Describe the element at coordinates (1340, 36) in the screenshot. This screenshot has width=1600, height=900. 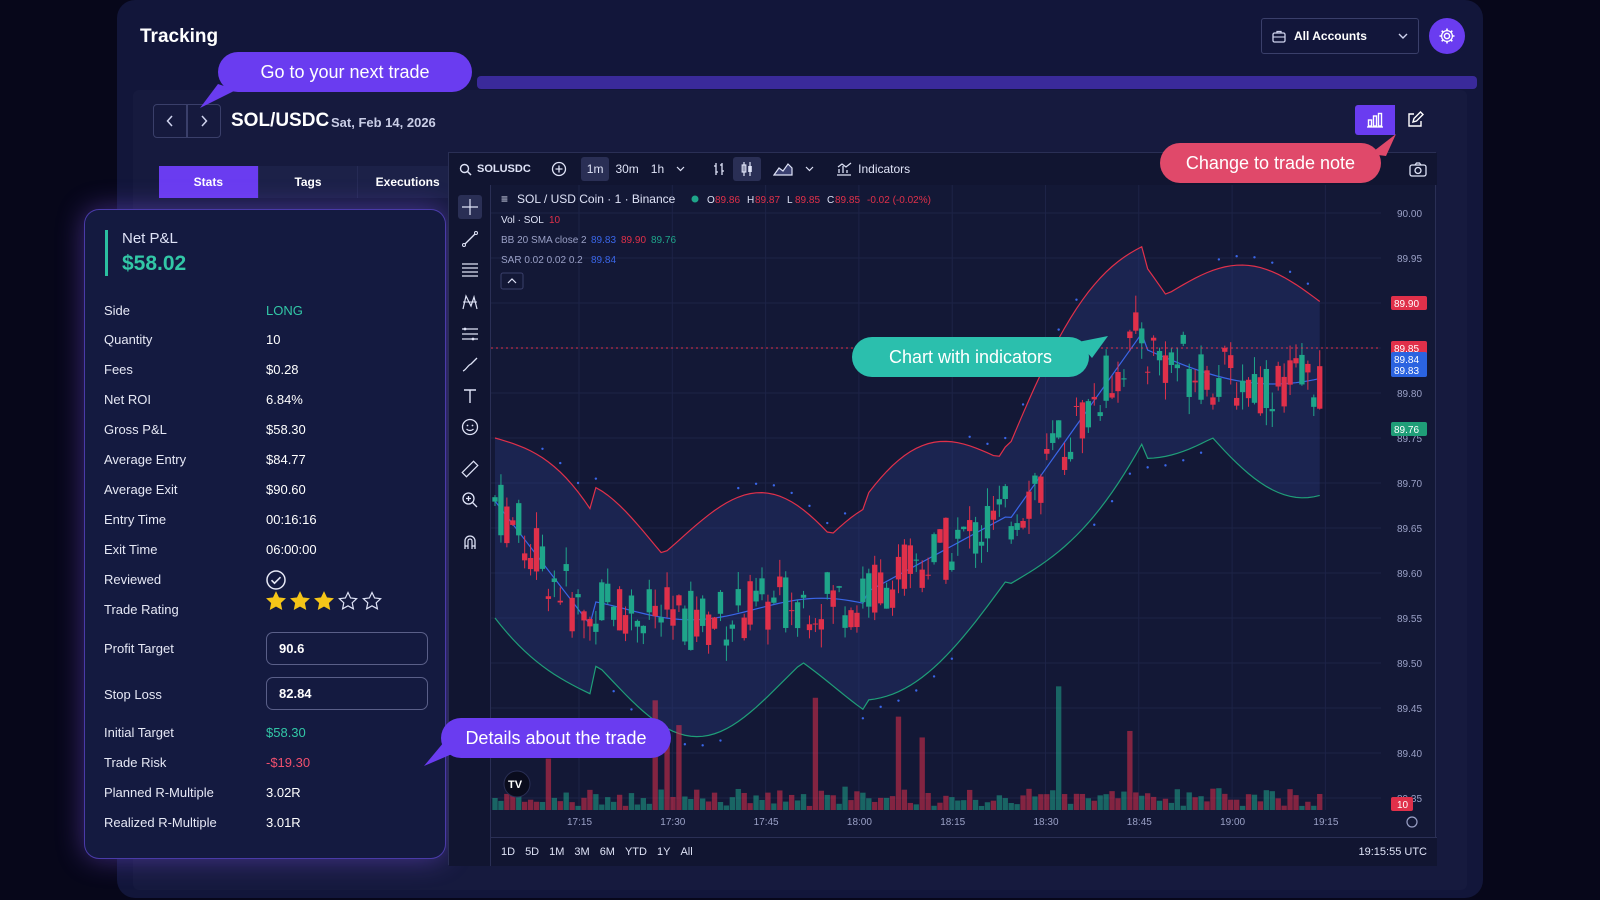
I see `account-selector: All Accounts` at that location.